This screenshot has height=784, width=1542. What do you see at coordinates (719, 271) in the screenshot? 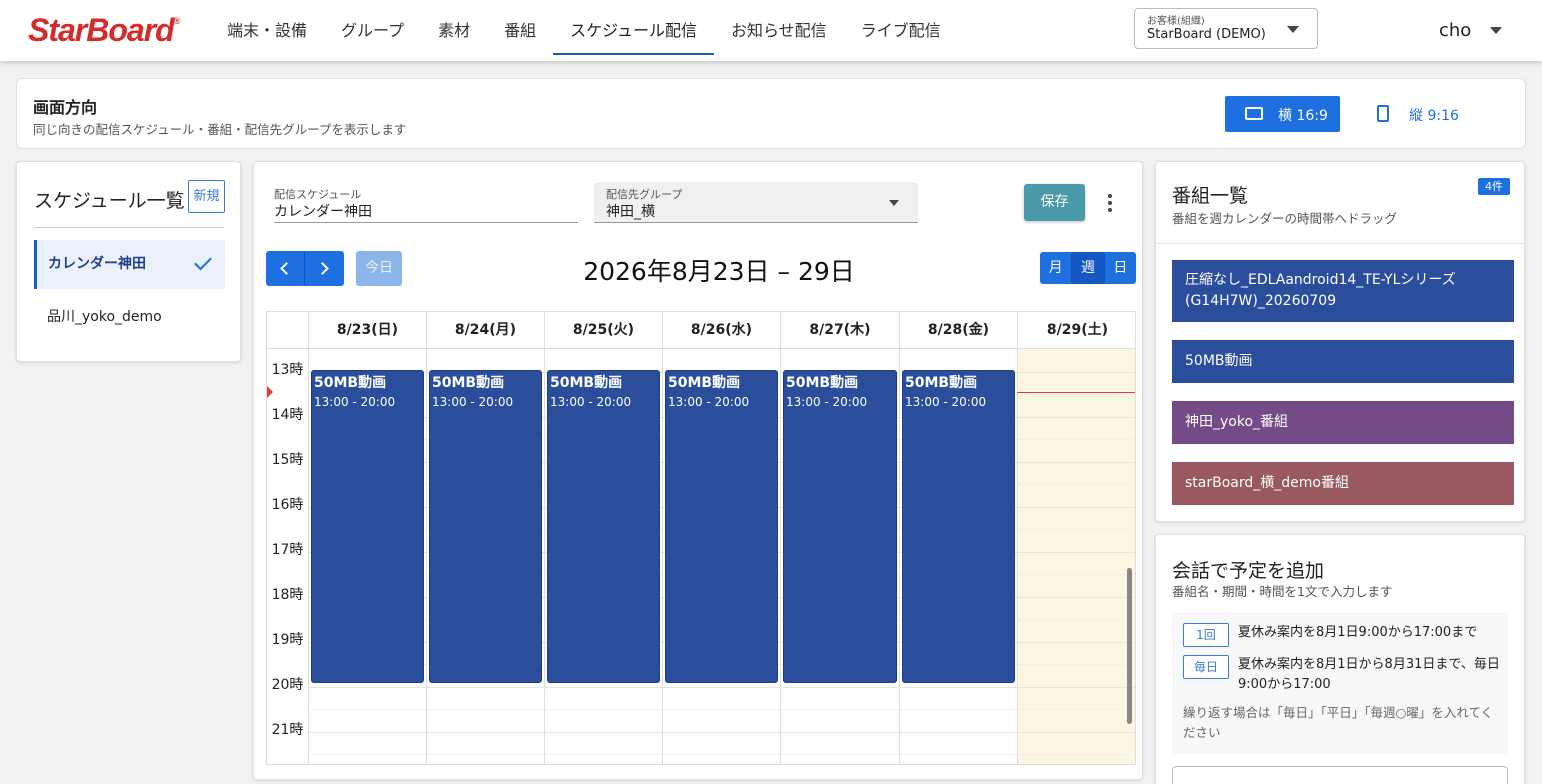
I see `calendar-title: 2026年8月23日 – 29日` at bounding box center [719, 271].